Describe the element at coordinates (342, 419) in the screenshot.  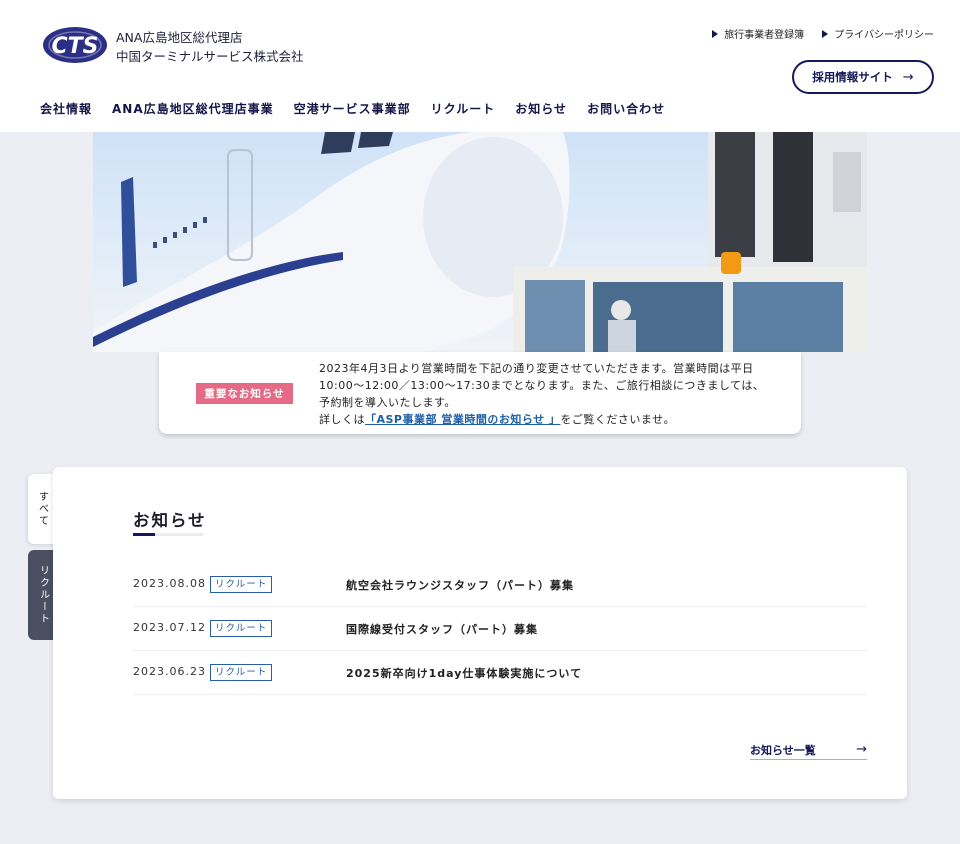
I see `notice-line4-prefix: 詳しくは` at that location.